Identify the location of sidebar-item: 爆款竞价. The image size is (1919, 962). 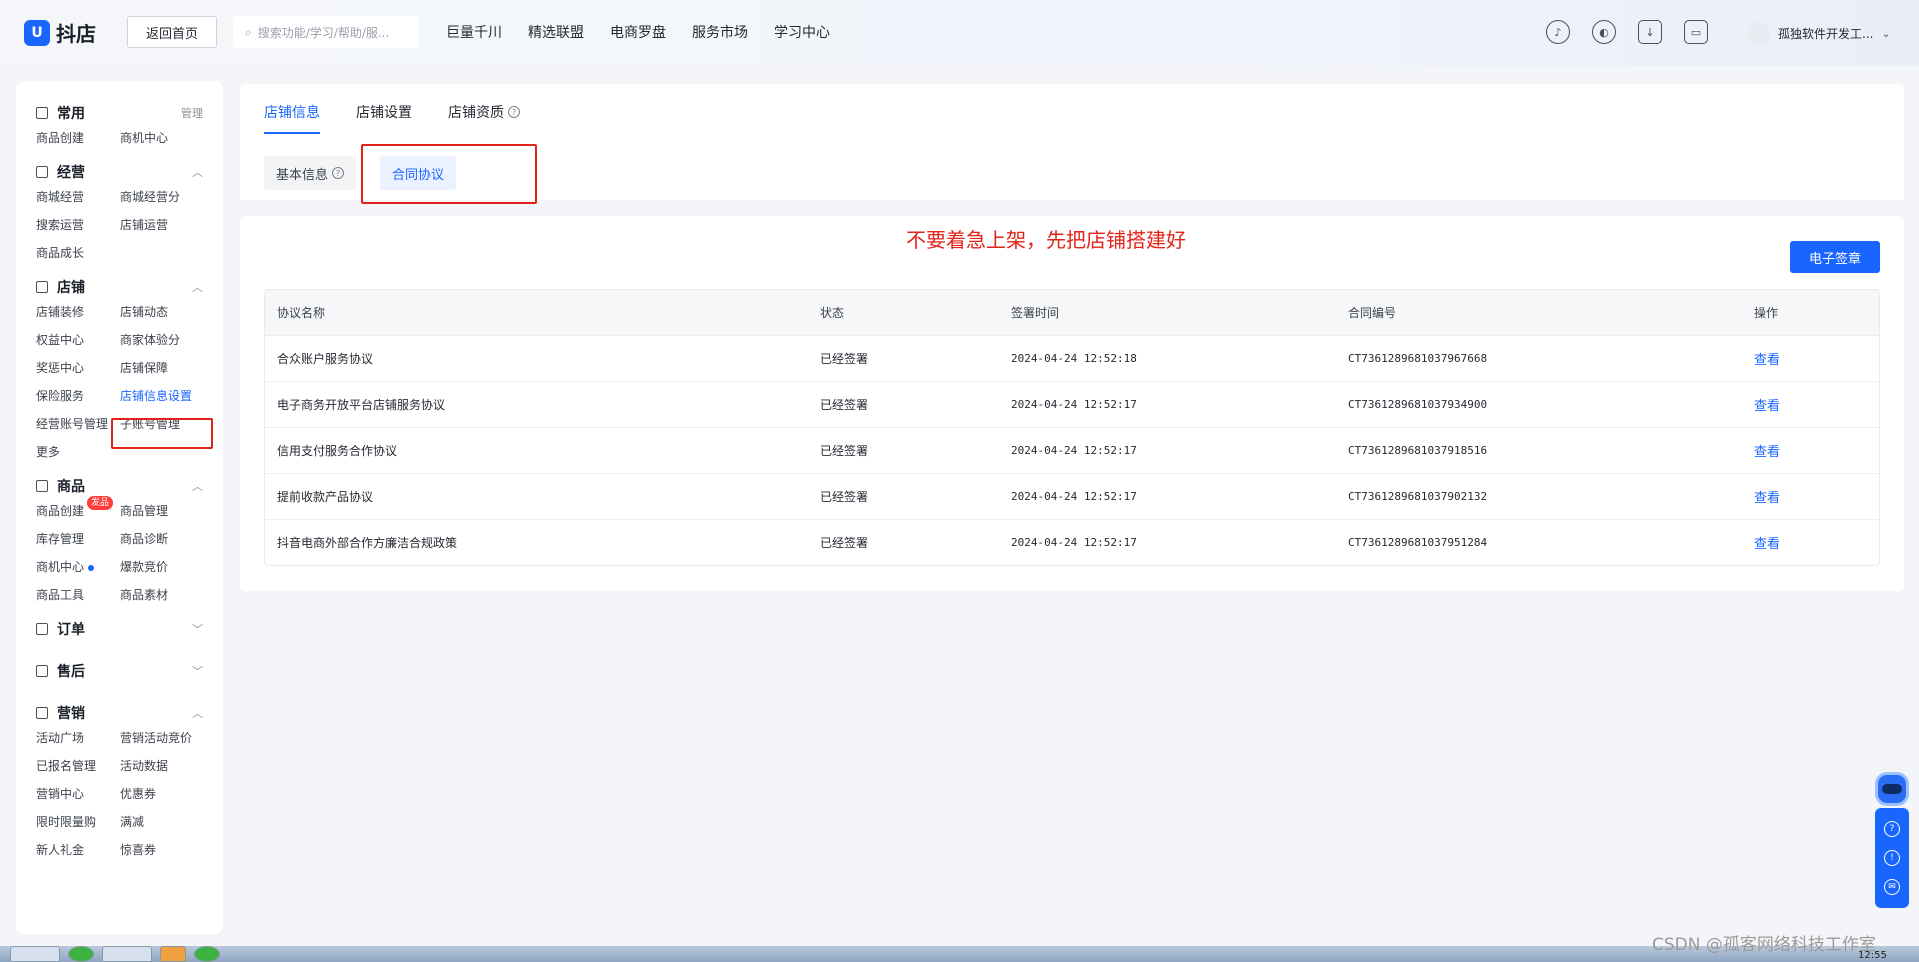
(165, 567).